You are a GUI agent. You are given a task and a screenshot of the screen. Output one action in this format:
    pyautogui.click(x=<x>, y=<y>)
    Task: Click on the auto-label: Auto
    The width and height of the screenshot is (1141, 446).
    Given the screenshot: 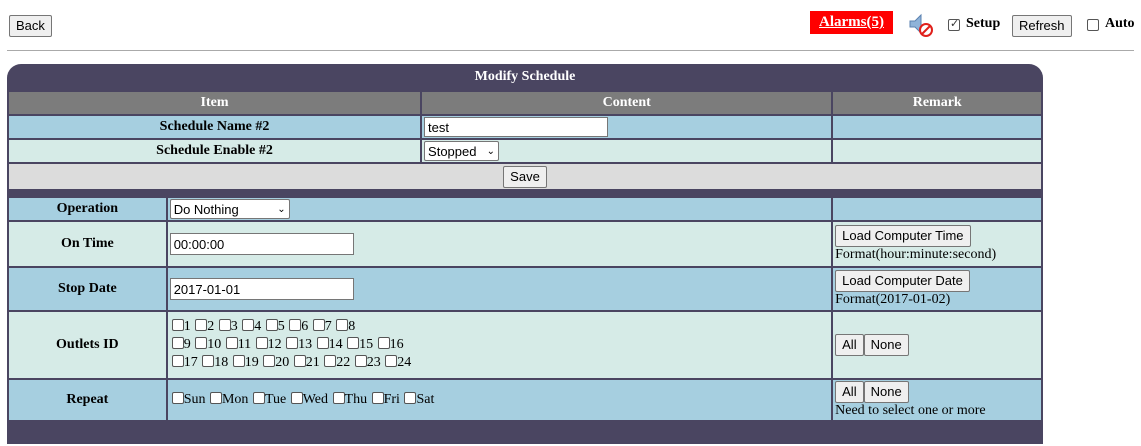 What is the action you would take?
    pyautogui.click(x=1120, y=23)
    